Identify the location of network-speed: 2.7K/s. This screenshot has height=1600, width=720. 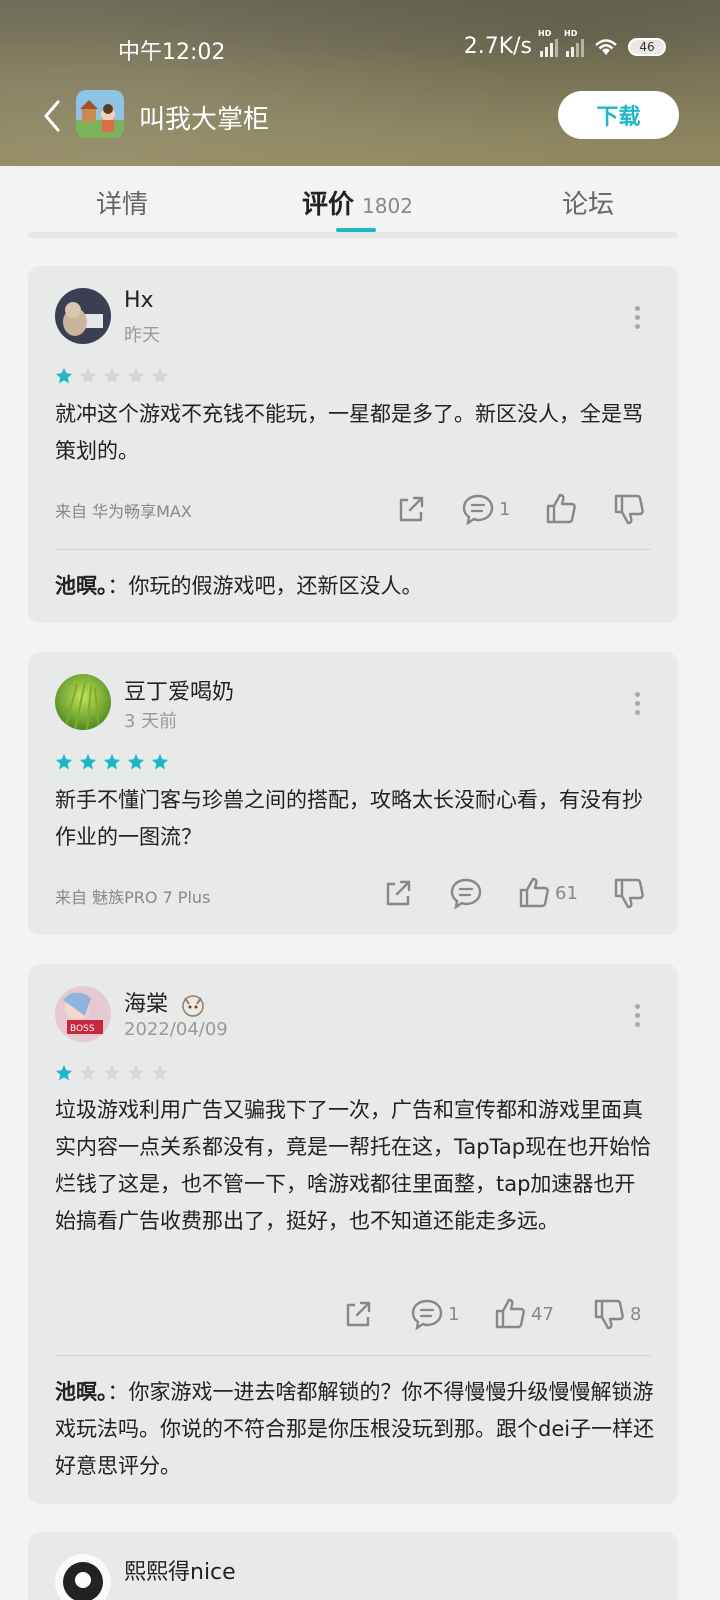
(497, 46).